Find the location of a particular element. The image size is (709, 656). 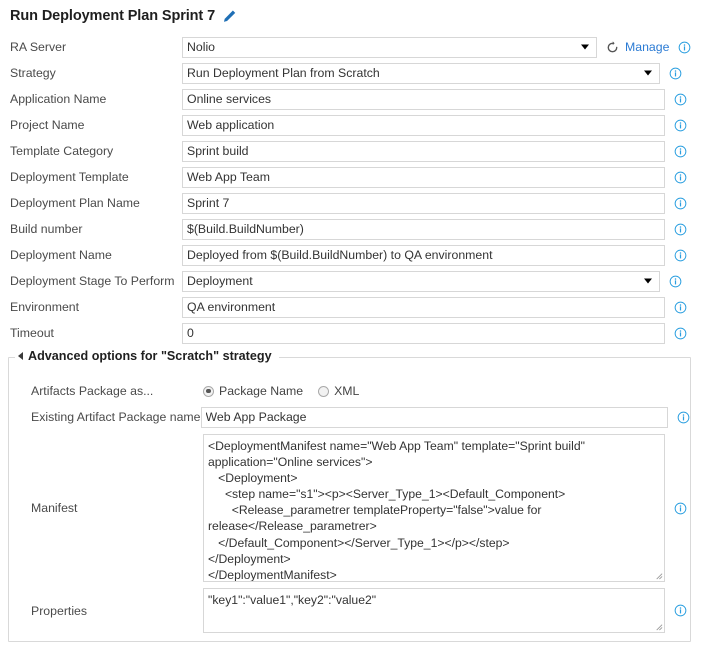

radio-button-xml is located at coordinates (324, 391).